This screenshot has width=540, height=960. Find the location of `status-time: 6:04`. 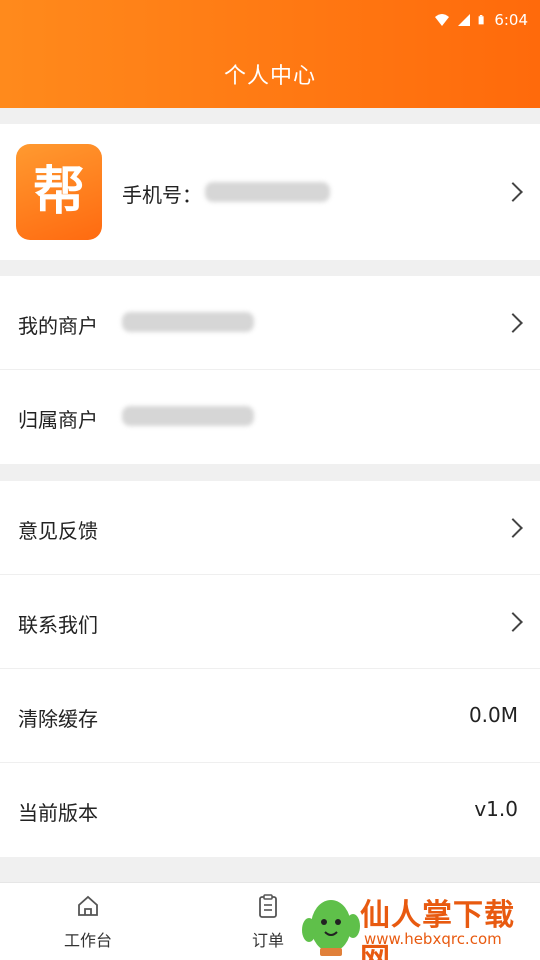

status-time: 6:04 is located at coordinates (511, 20).